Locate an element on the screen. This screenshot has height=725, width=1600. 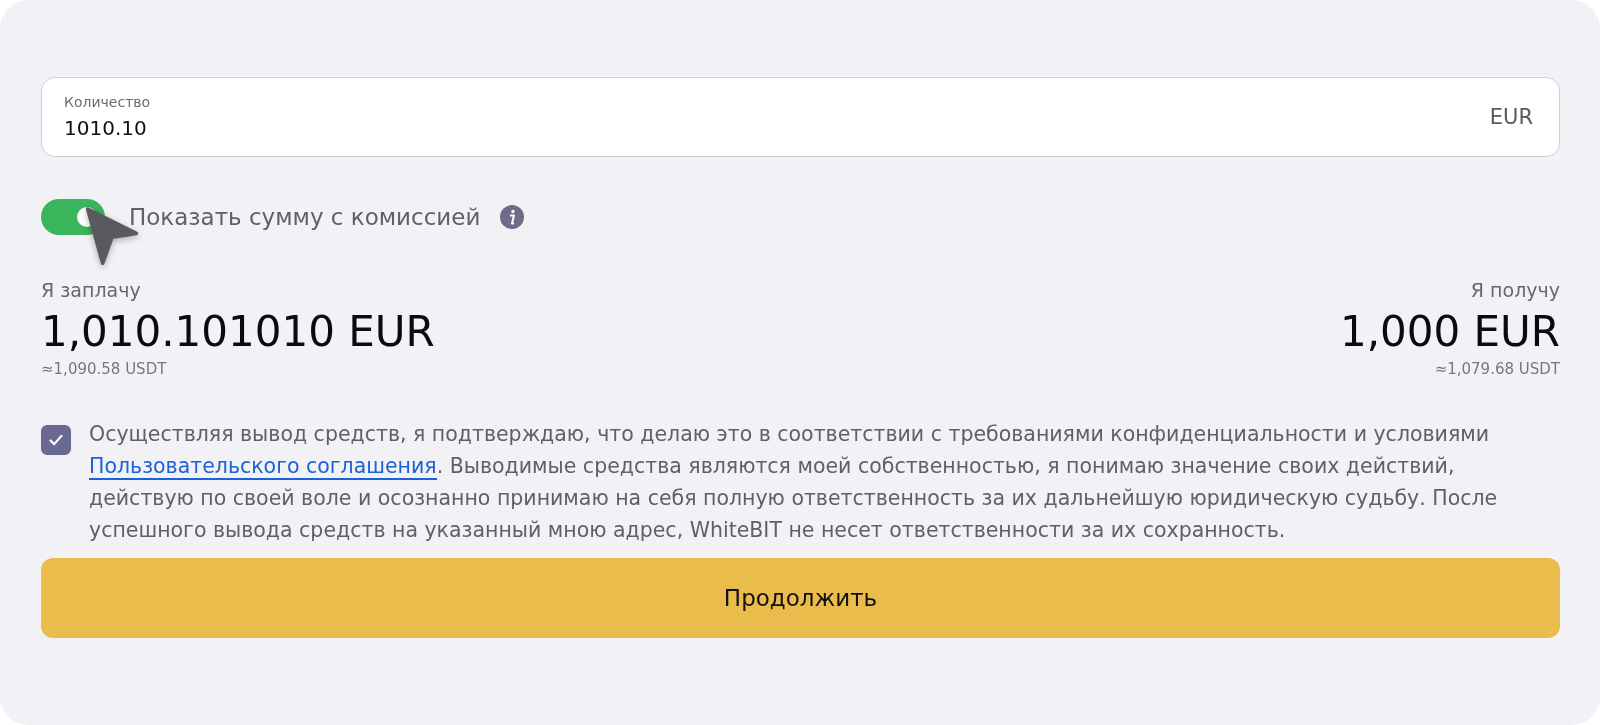
toggle-label: Показать сумму с комиссией is located at coordinates (305, 217).